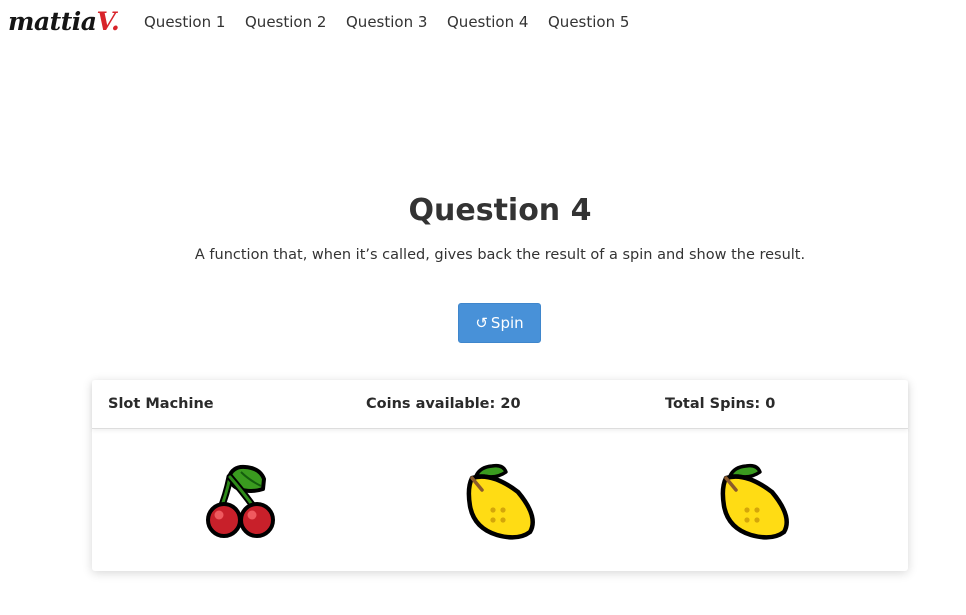 The width and height of the screenshot is (966, 615). Describe the element at coordinates (52, 21) in the screenshot. I see `brand-name: mattia` at that location.